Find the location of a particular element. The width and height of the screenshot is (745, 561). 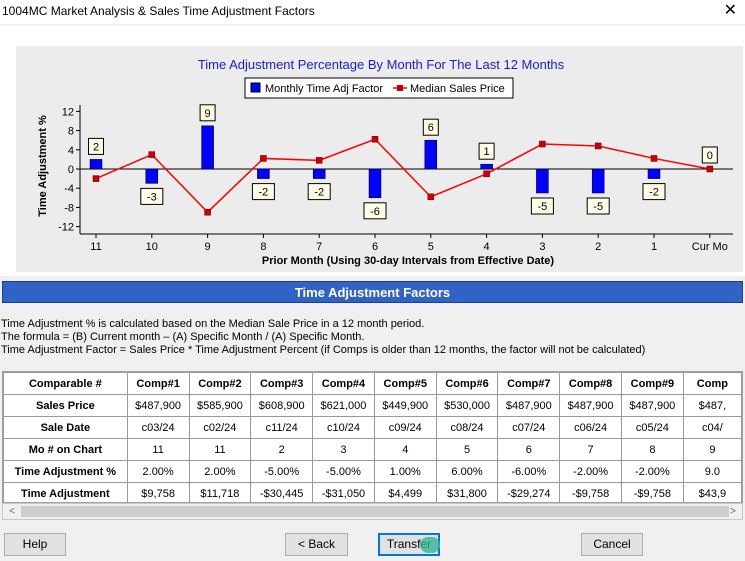

data-label: -3 is located at coordinates (152, 197).